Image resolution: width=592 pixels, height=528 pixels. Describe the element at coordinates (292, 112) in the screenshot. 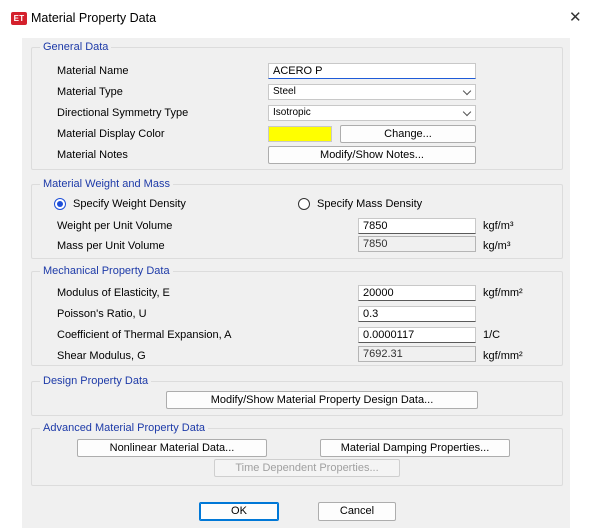

I see `symmetry-value: Isotropic` at that location.